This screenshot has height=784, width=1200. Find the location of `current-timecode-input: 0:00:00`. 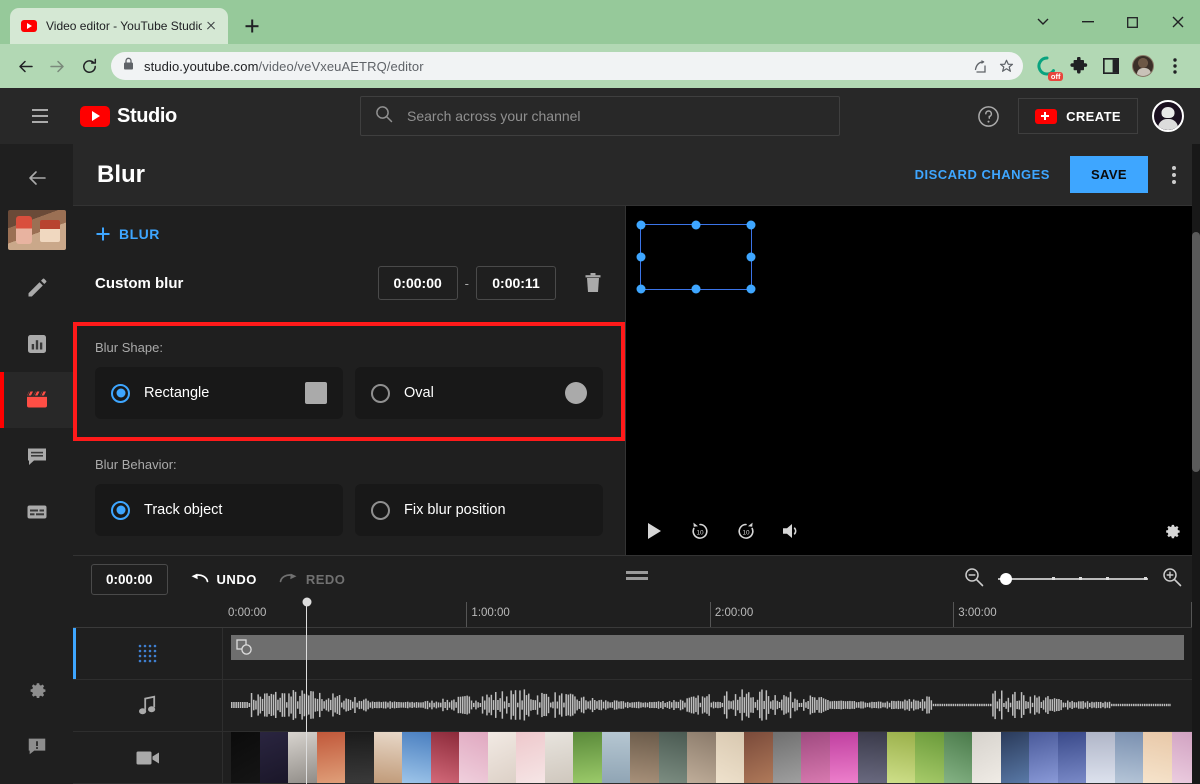

current-timecode-input: 0:00:00 is located at coordinates (129, 579).